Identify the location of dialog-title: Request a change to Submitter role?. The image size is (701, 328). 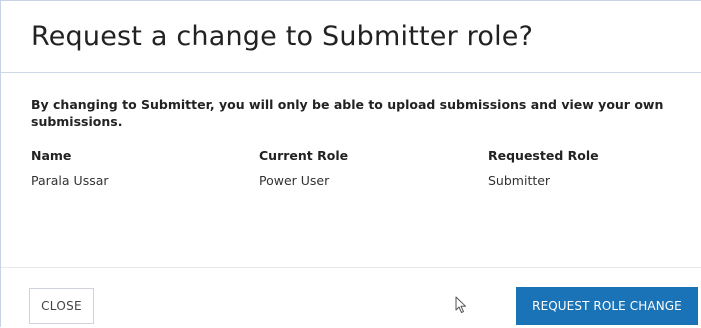
(282, 36).